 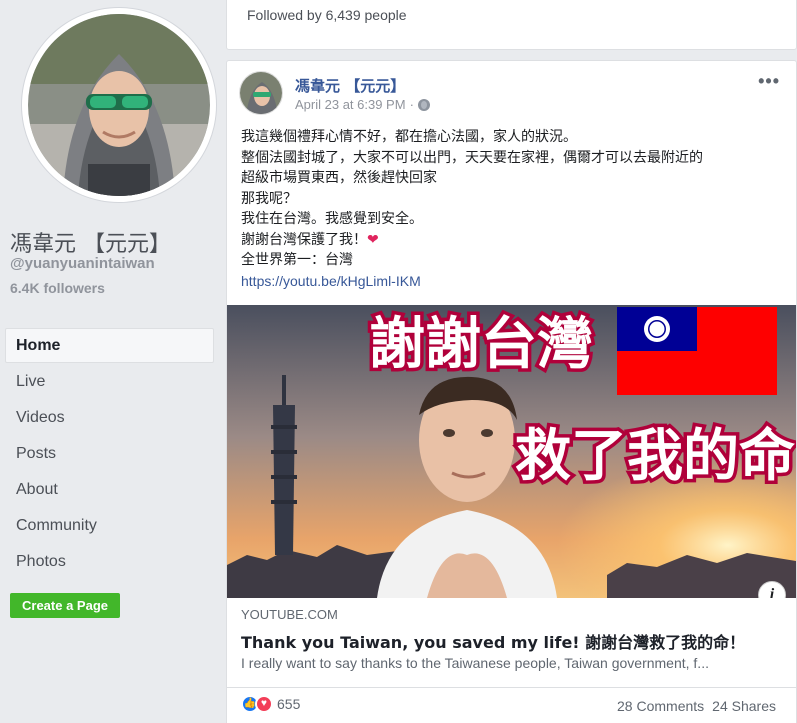 I want to click on reactions-summary: 👍 ♥ 655, so click(x=270, y=704).